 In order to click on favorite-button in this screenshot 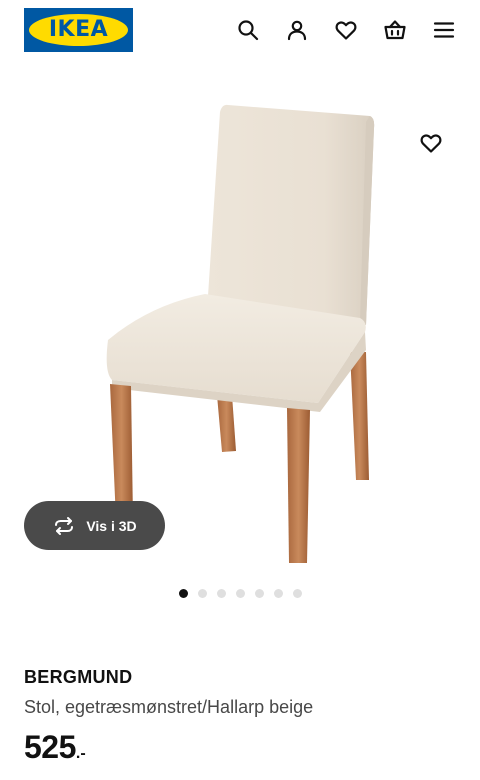, I will do `click(431, 143)`.